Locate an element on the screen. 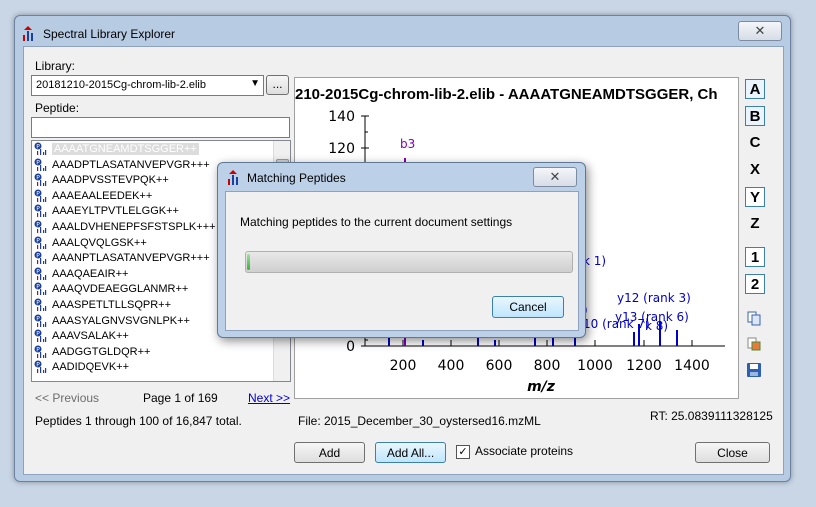 The width and height of the screenshot is (816, 507). peptide-list-item: P AAAEAALEEDEK++ is located at coordinates (93, 196).